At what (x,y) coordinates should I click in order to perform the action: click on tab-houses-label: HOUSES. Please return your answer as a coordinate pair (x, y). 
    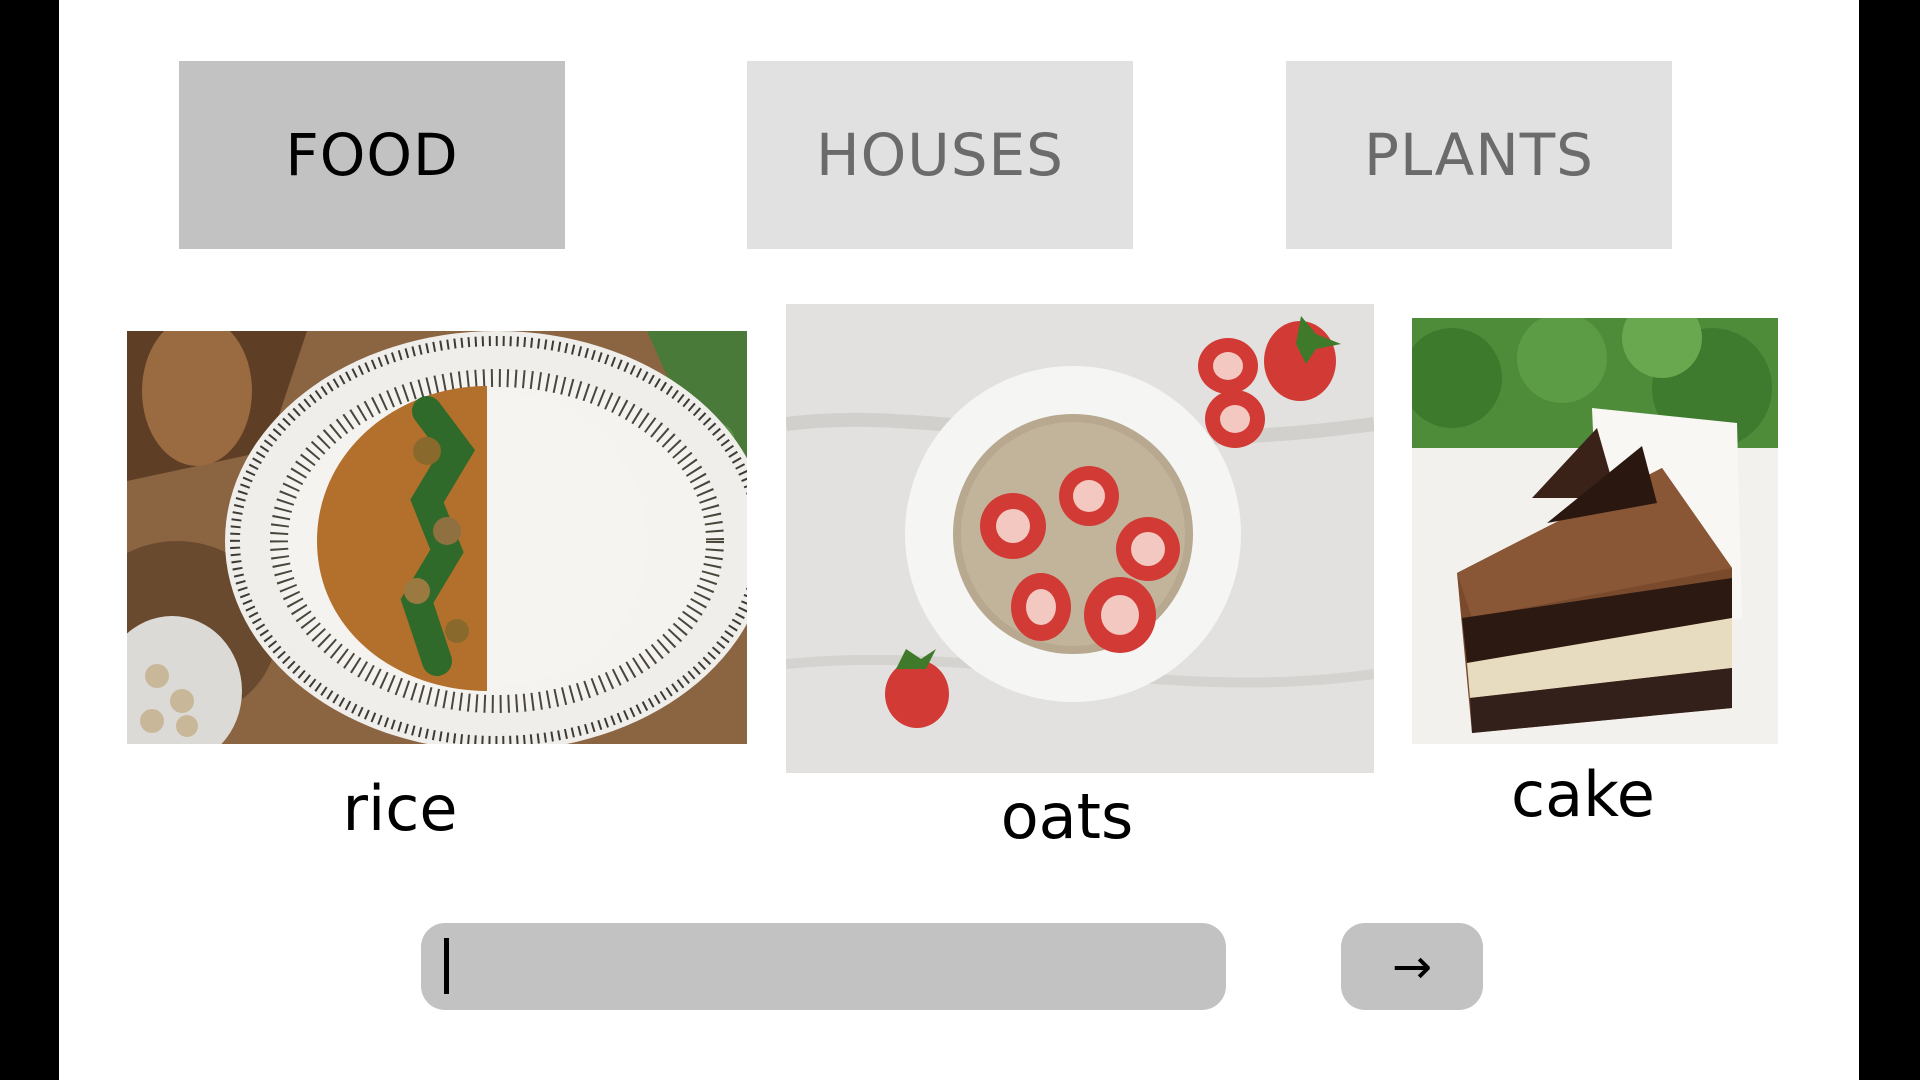
    Looking at the image, I should click on (940, 155).